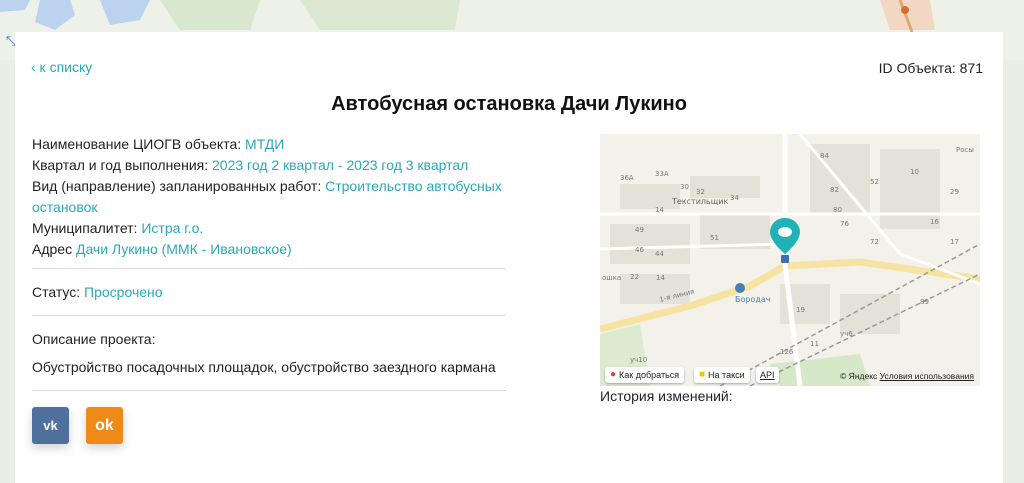 Image resolution: width=1024 pixels, height=483 pixels. I want to click on history-label: История изменений:, so click(666, 396).